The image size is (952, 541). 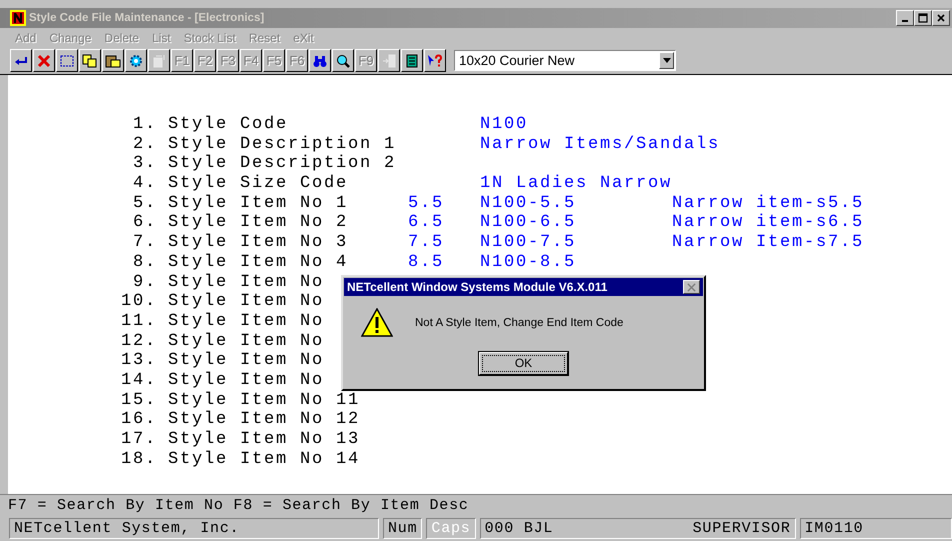 I want to click on field-value: N100-6.5, so click(x=528, y=222).